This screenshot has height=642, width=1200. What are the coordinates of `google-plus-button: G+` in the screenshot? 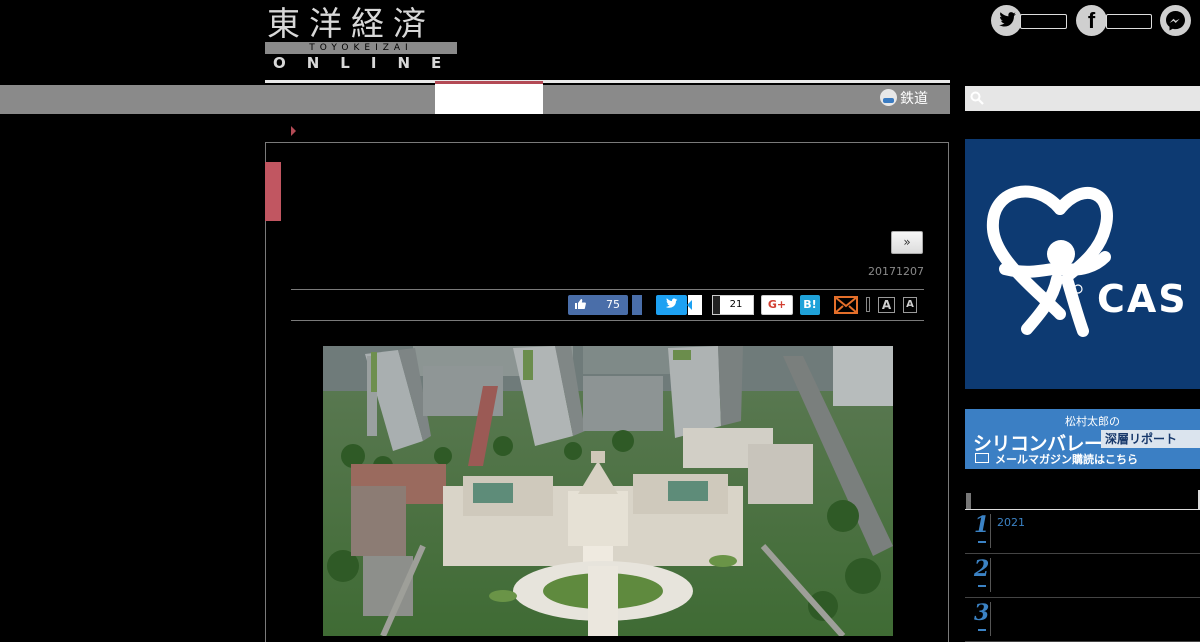 It's located at (777, 305).